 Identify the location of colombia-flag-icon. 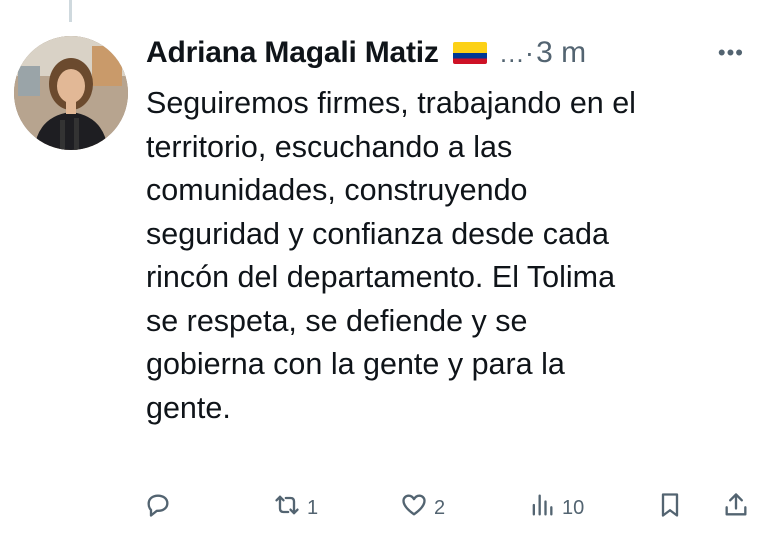
(469, 53).